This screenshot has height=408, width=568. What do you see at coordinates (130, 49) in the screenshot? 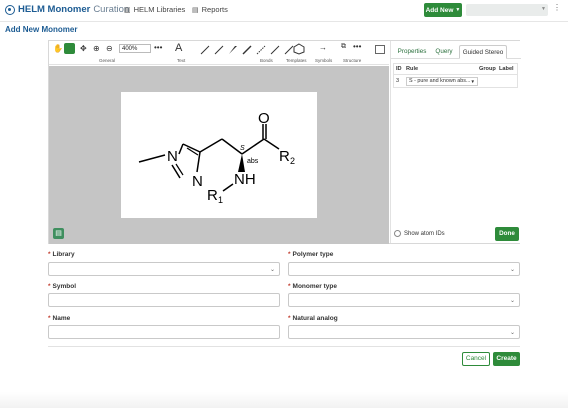
I see `zoom-value: 400%` at bounding box center [130, 49].